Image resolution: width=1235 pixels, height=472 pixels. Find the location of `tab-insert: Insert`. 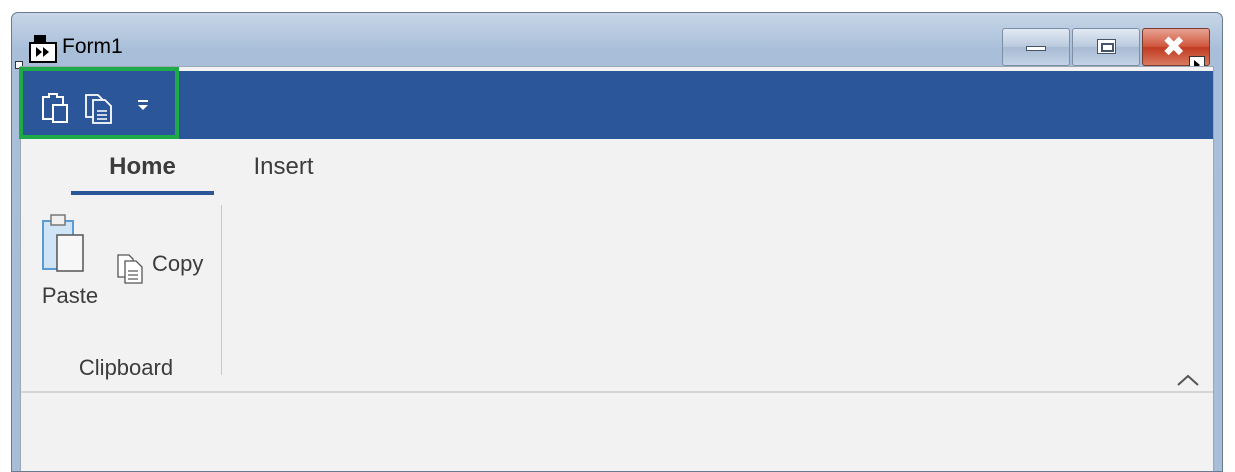

tab-insert: Insert is located at coordinates (283, 167).